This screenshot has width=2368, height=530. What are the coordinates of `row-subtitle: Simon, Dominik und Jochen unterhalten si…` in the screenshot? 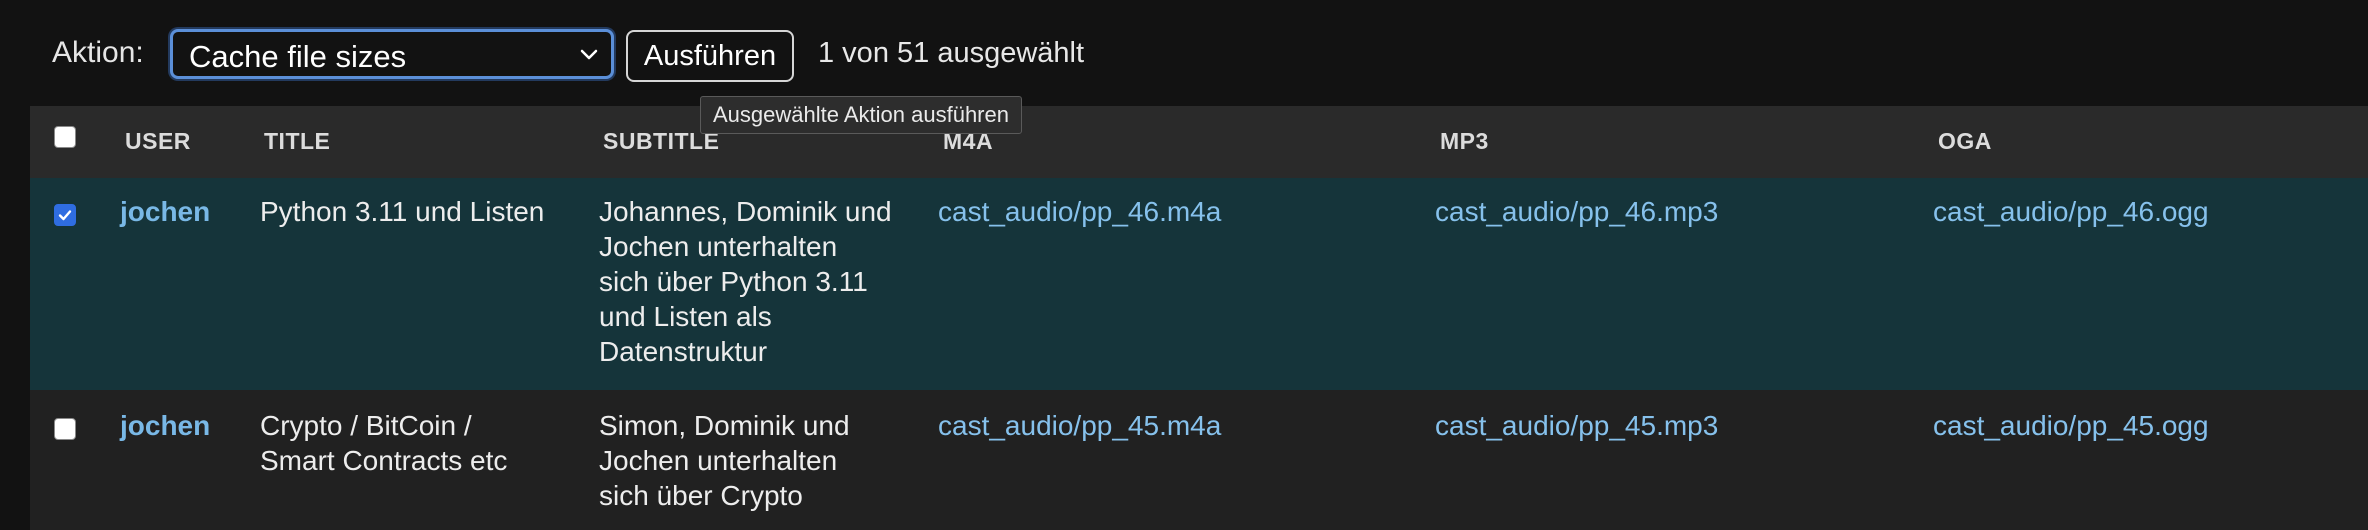 It's located at (754, 460).